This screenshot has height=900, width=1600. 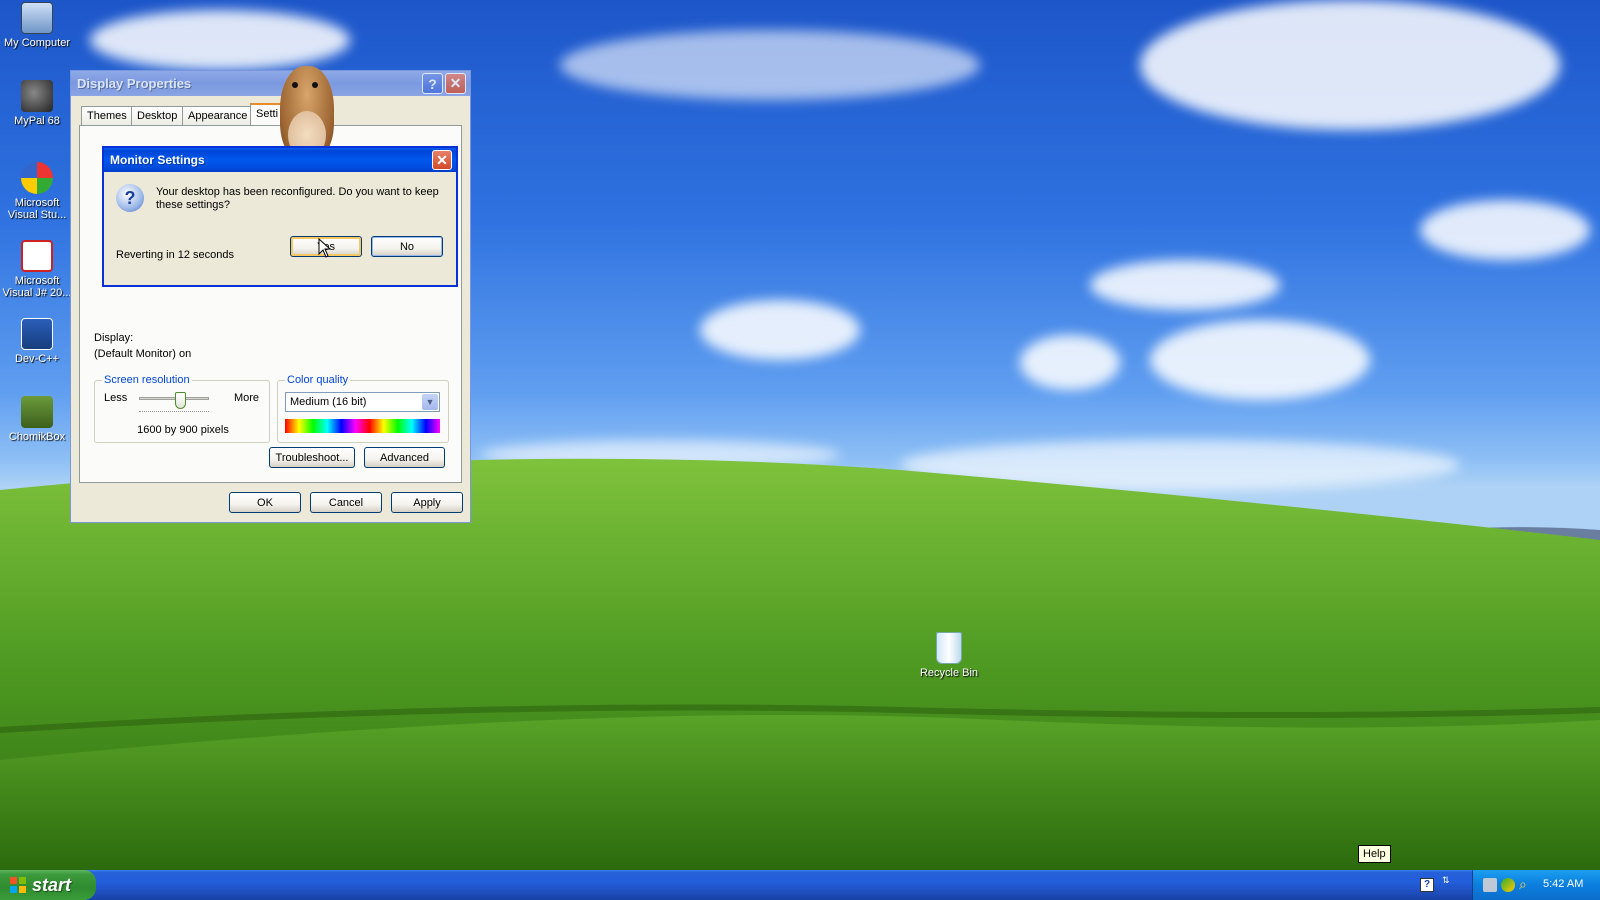 What do you see at coordinates (134, 83) in the screenshot?
I see `window-title: Display Properties` at bounding box center [134, 83].